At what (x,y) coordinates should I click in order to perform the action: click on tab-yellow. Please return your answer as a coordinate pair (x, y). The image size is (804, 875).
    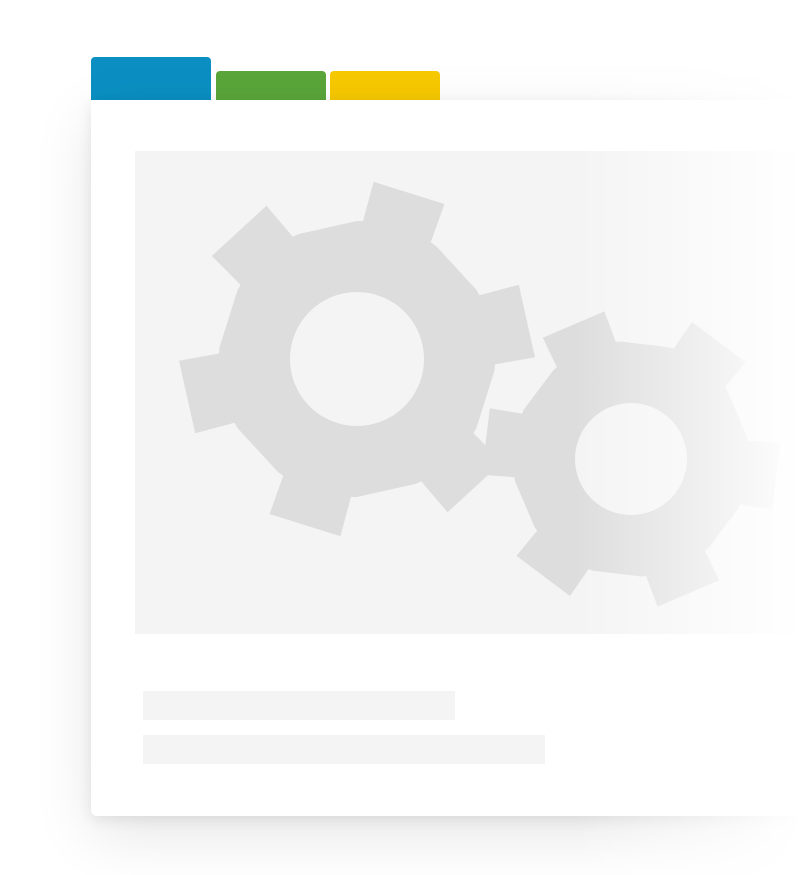
    Looking at the image, I should click on (385, 86).